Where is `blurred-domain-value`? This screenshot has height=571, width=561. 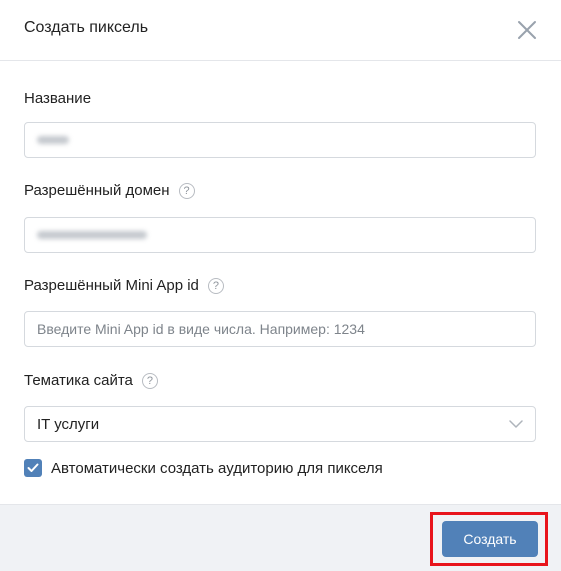 blurred-domain-value is located at coordinates (92, 235).